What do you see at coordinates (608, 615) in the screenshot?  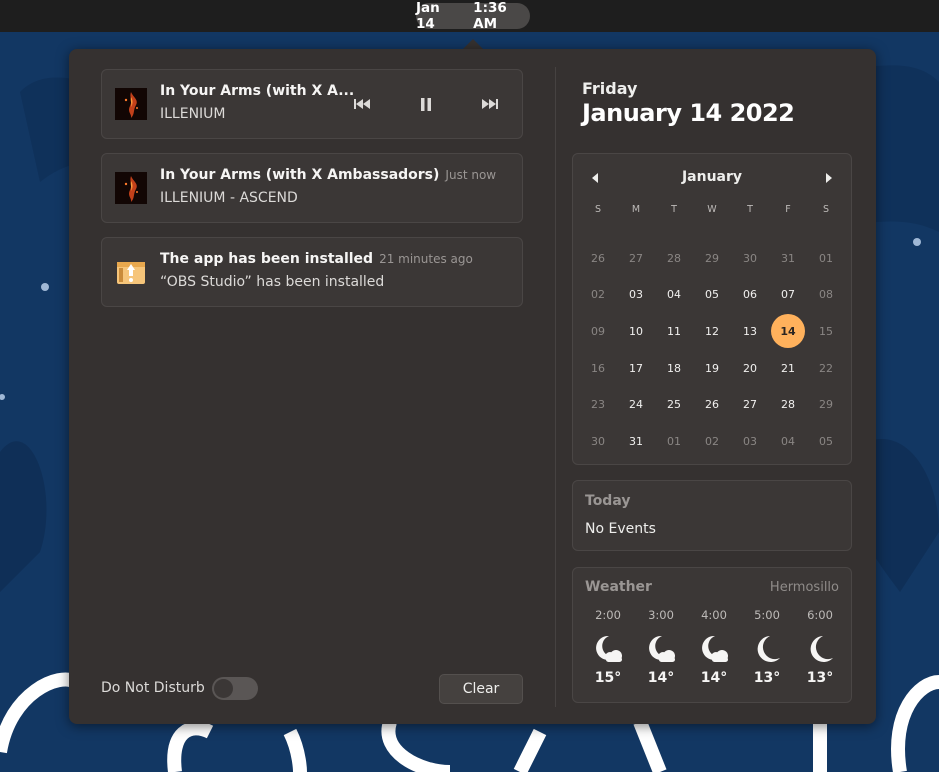 I see `forecast-time: 2:00` at bounding box center [608, 615].